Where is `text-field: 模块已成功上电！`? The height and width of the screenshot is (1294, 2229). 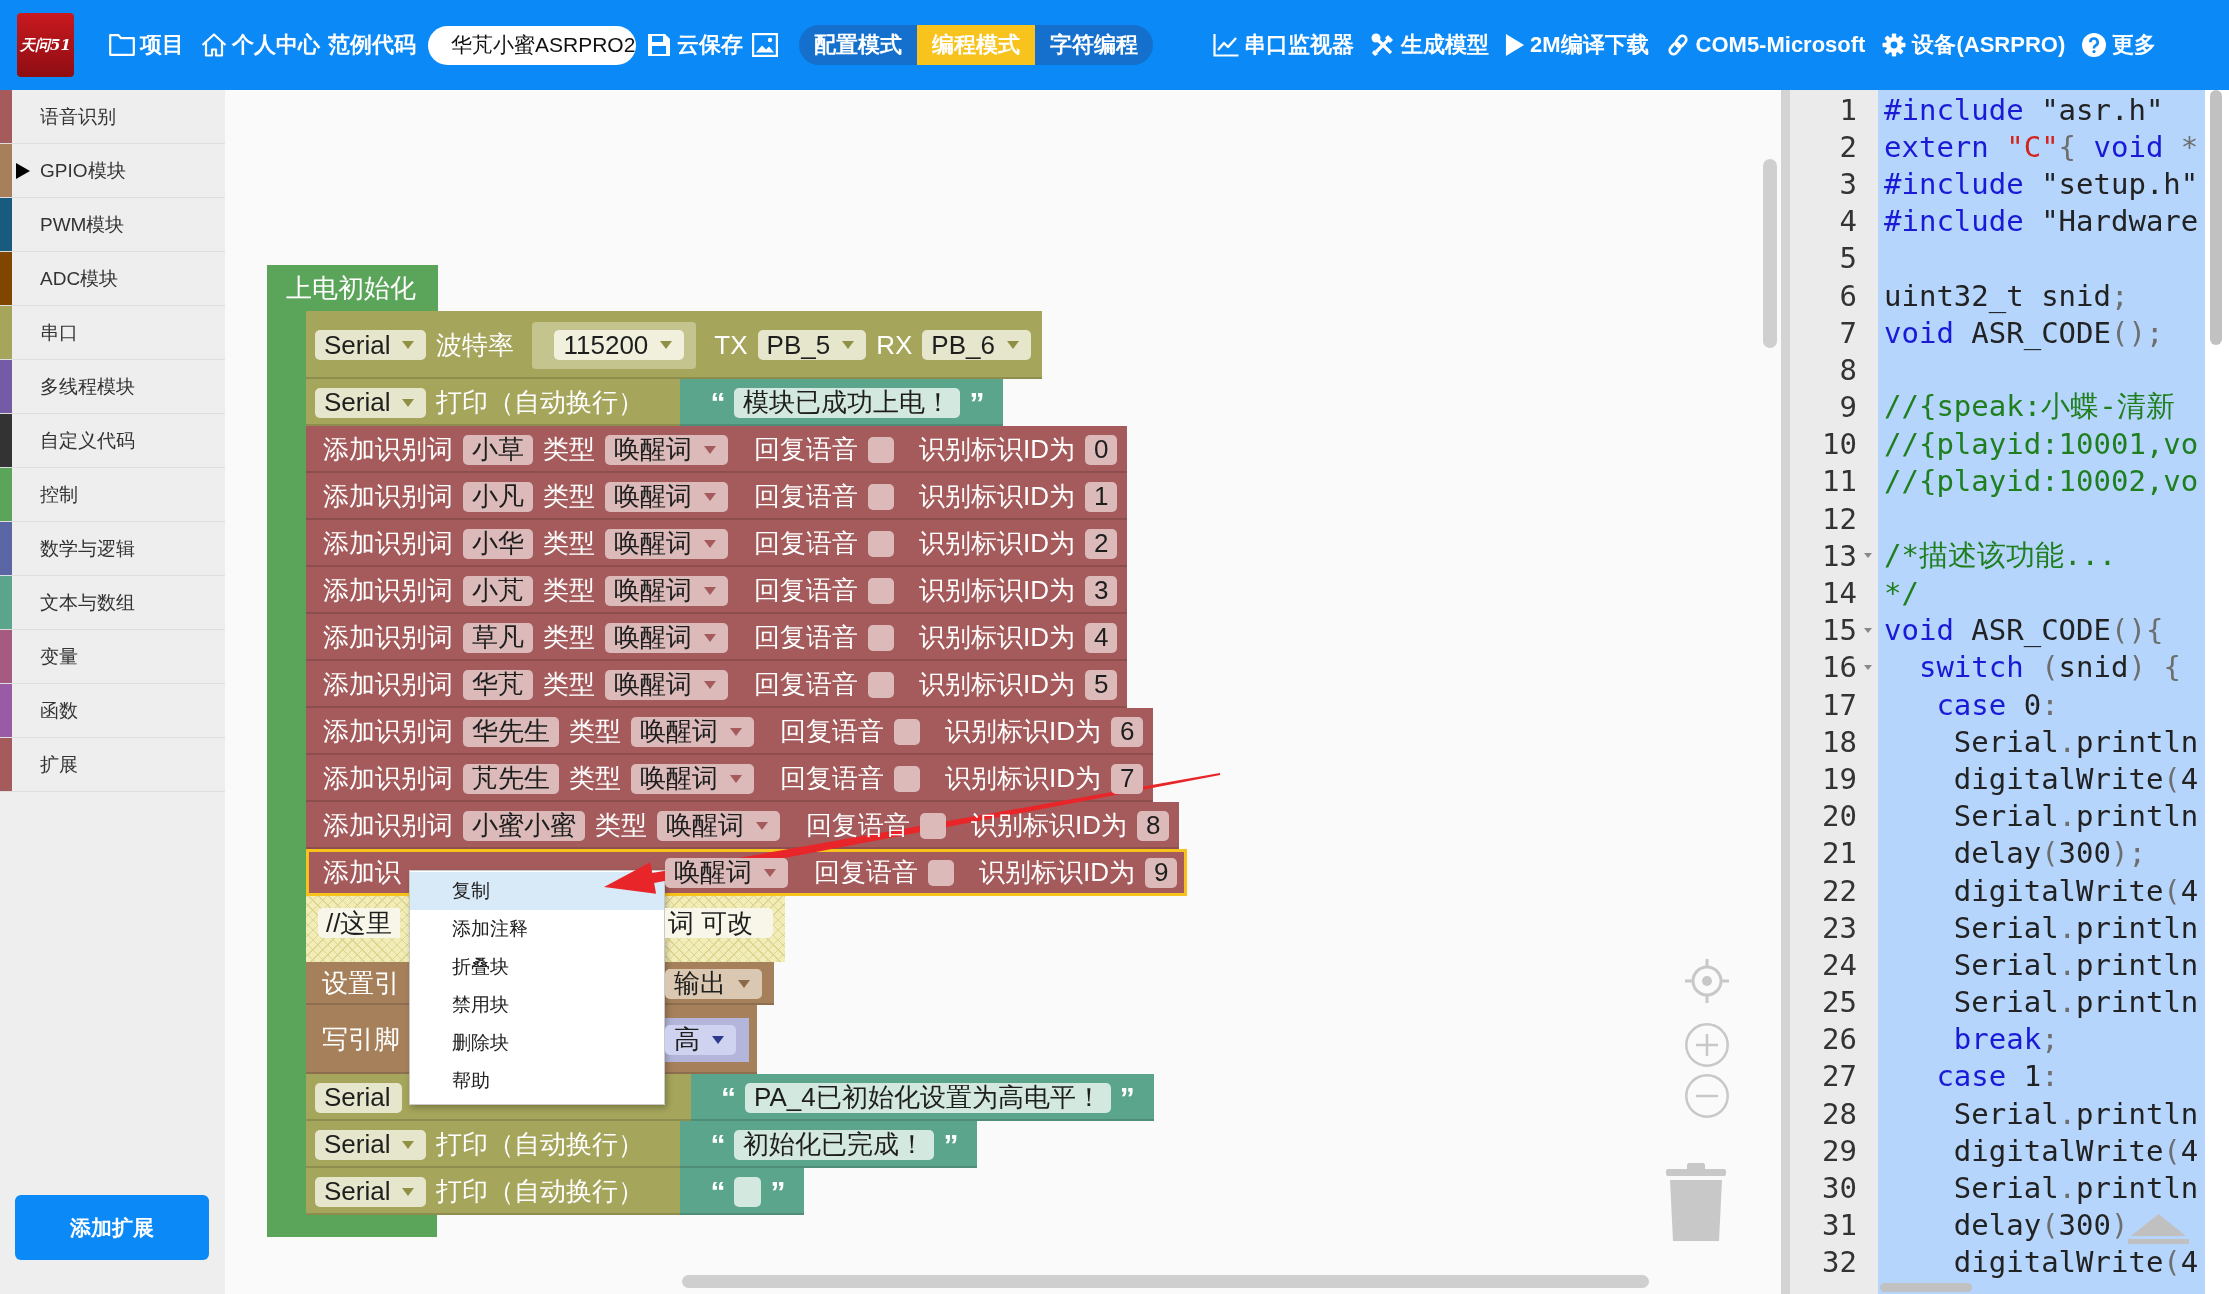
text-field: 模块已成功上电！ is located at coordinates (847, 402).